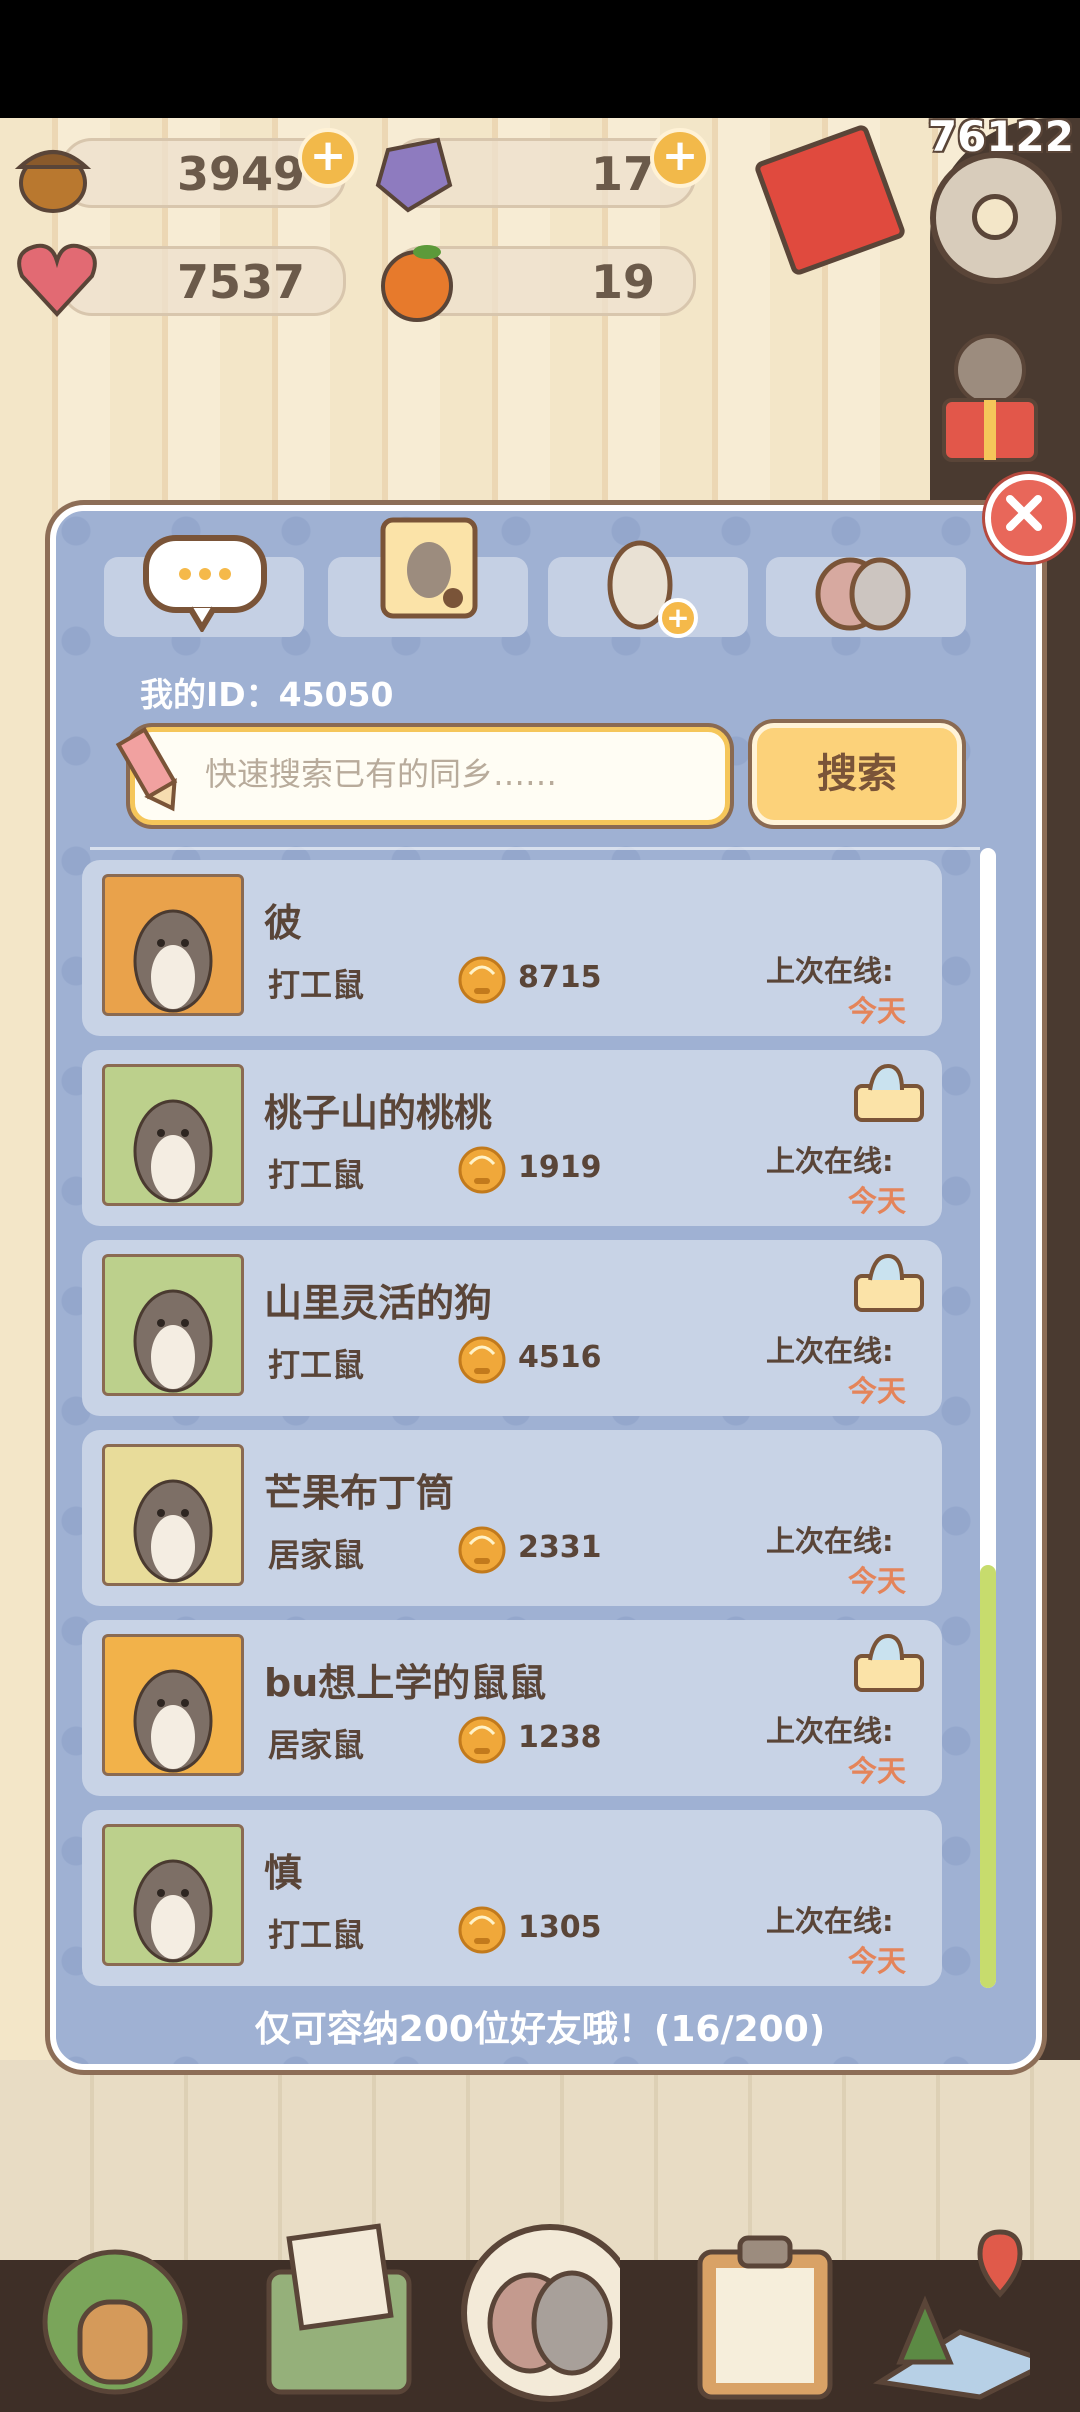  What do you see at coordinates (57, 280) in the screenshot?
I see `heart-icon` at bounding box center [57, 280].